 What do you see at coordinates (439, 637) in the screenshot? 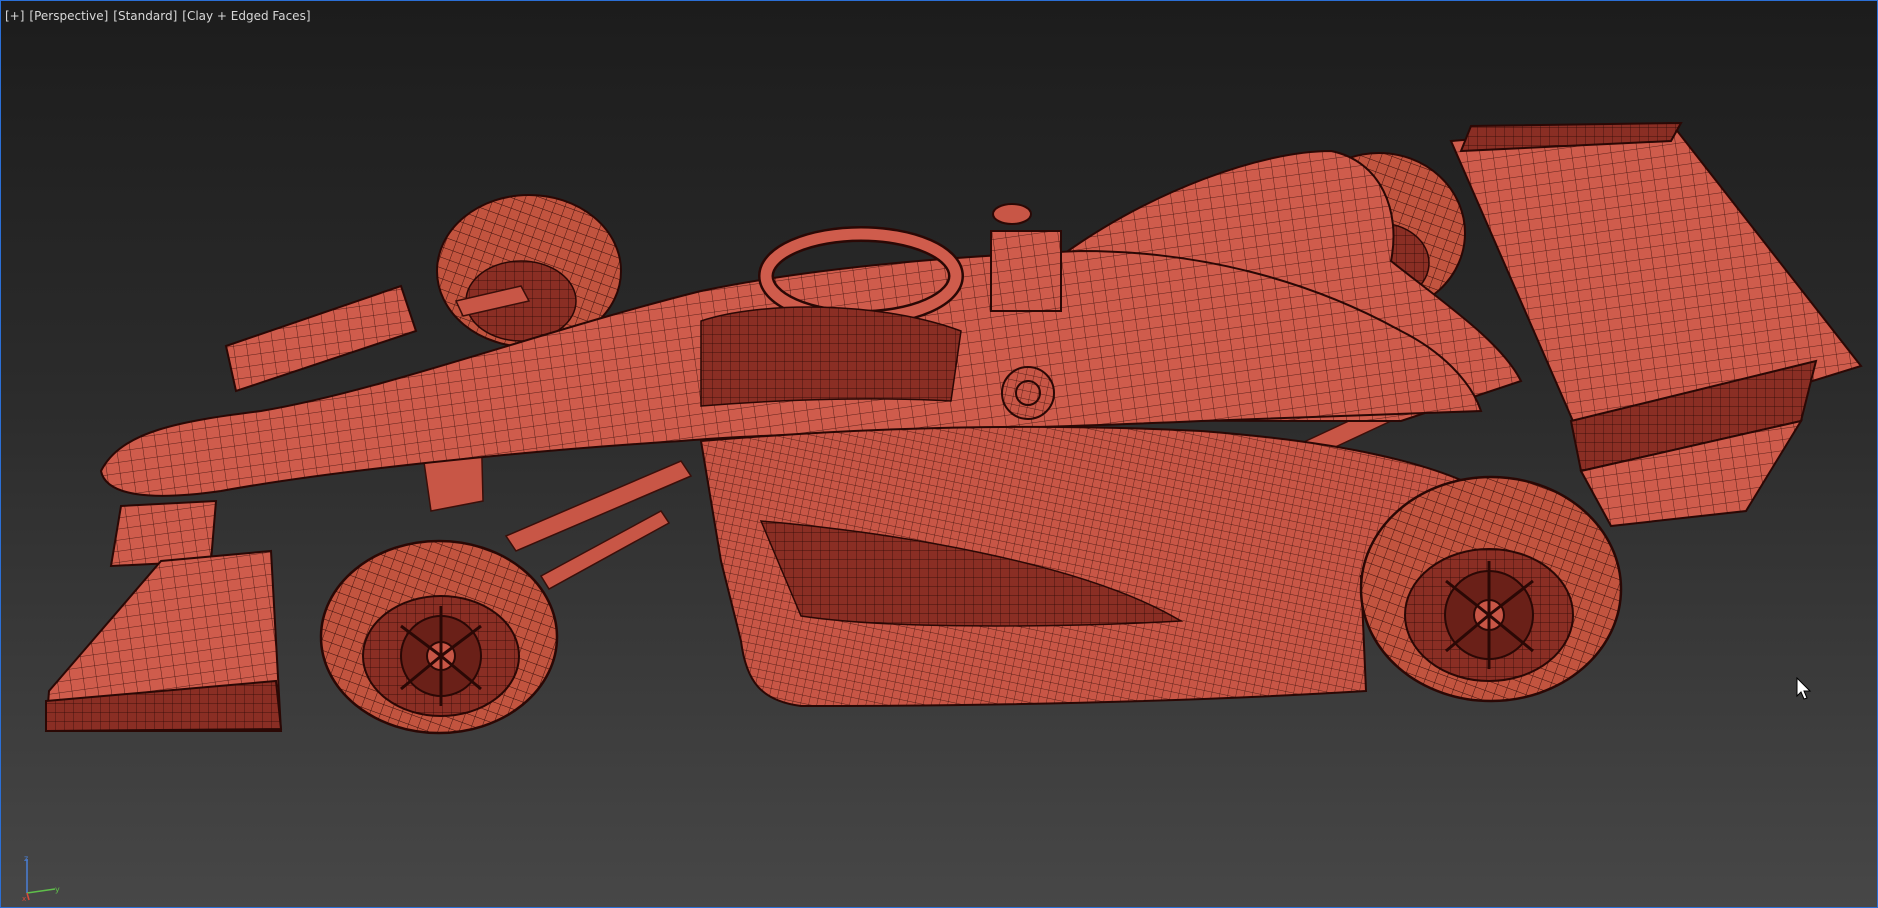
I see `front-right-tire` at bounding box center [439, 637].